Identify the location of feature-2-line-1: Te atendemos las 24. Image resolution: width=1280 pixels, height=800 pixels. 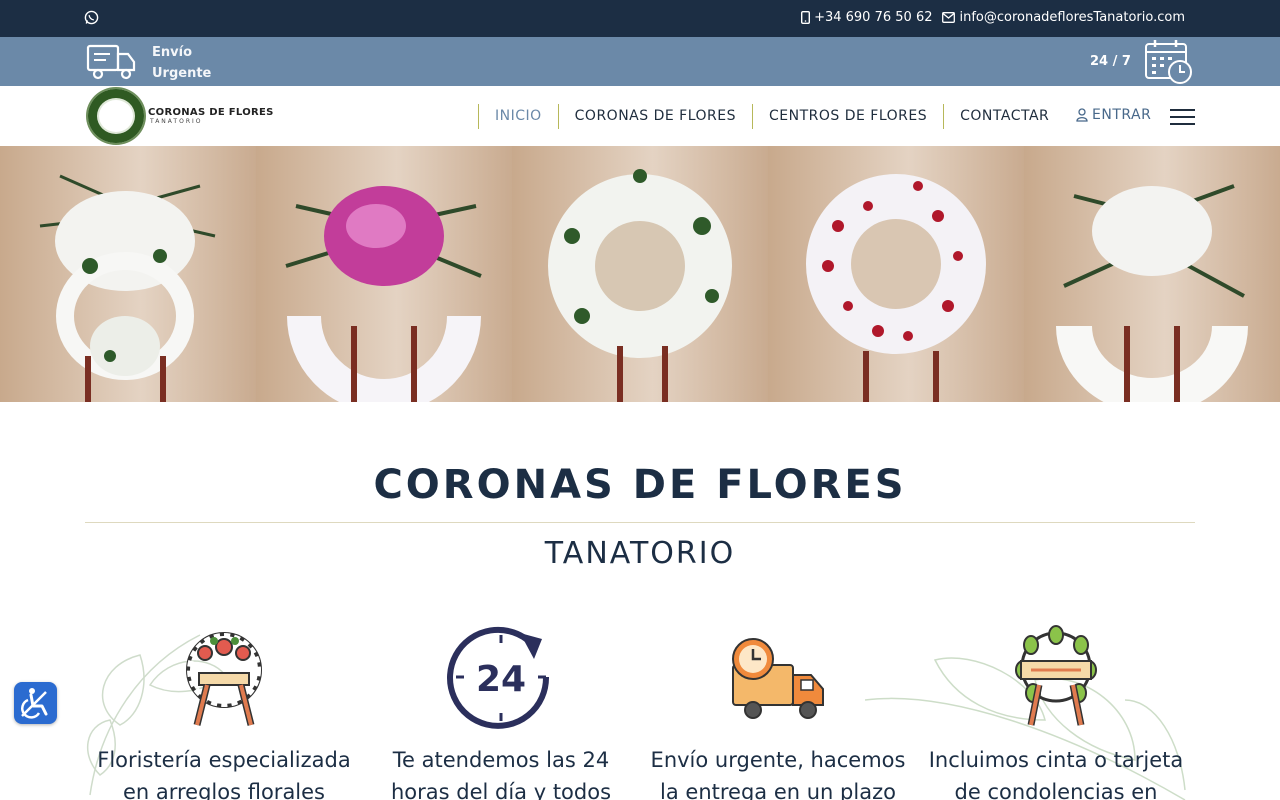
(501, 760).